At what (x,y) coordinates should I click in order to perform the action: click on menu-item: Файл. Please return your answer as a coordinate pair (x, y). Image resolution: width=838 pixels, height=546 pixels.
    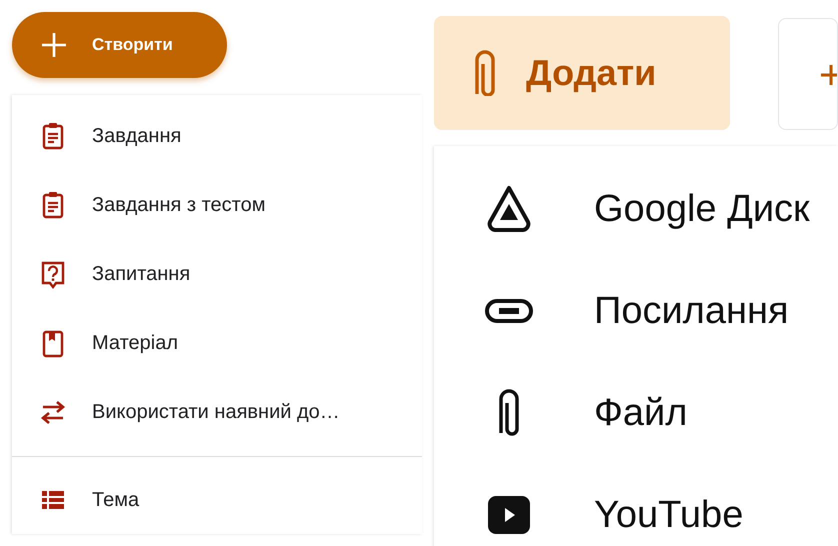
    Looking at the image, I should click on (636, 413).